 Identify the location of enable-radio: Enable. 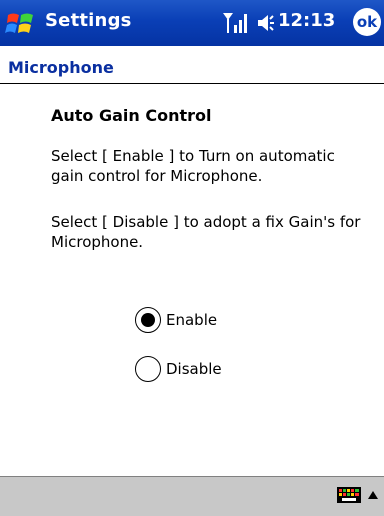
(176, 320).